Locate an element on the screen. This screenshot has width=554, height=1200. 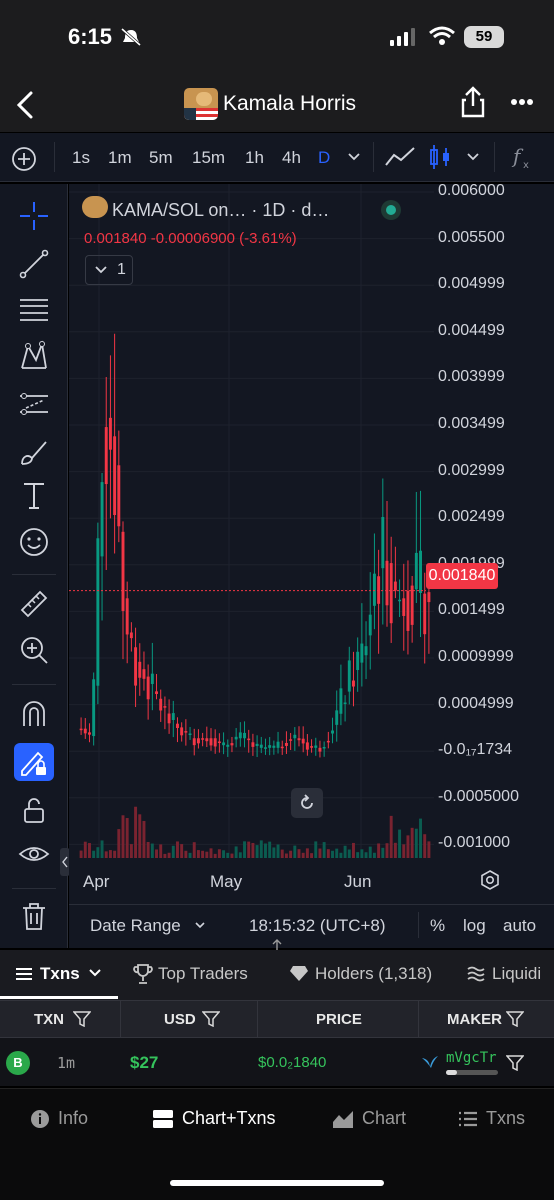
x-tick-label: Apr is located at coordinates (96, 881).